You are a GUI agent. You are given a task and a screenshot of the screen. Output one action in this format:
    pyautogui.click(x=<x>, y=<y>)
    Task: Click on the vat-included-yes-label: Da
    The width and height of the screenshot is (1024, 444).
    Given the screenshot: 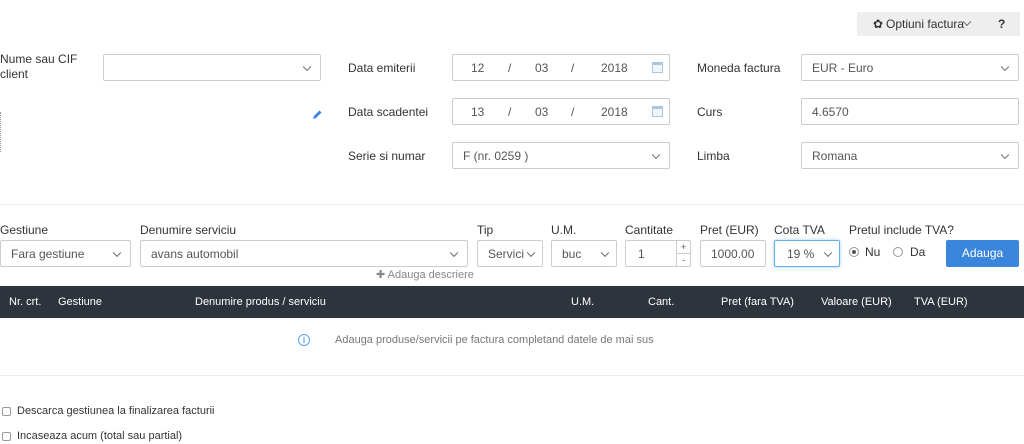 What is the action you would take?
    pyautogui.click(x=918, y=252)
    